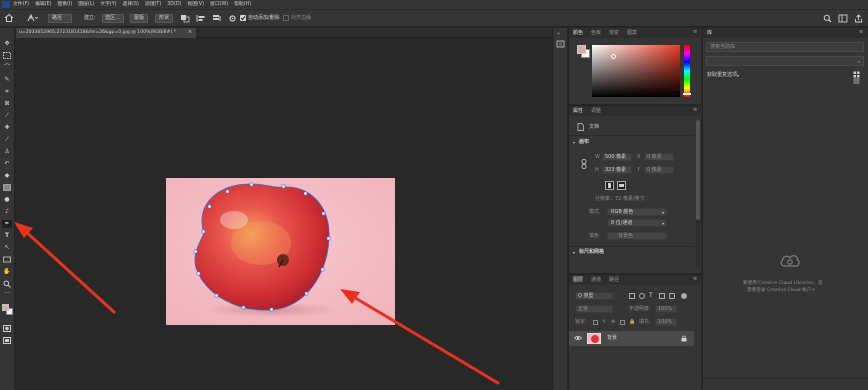 This screenshot has width=868, height=390. Describe the element at coordinates (642, 296) in the screenshot. I see `filter-adjustment-icon` at that location.